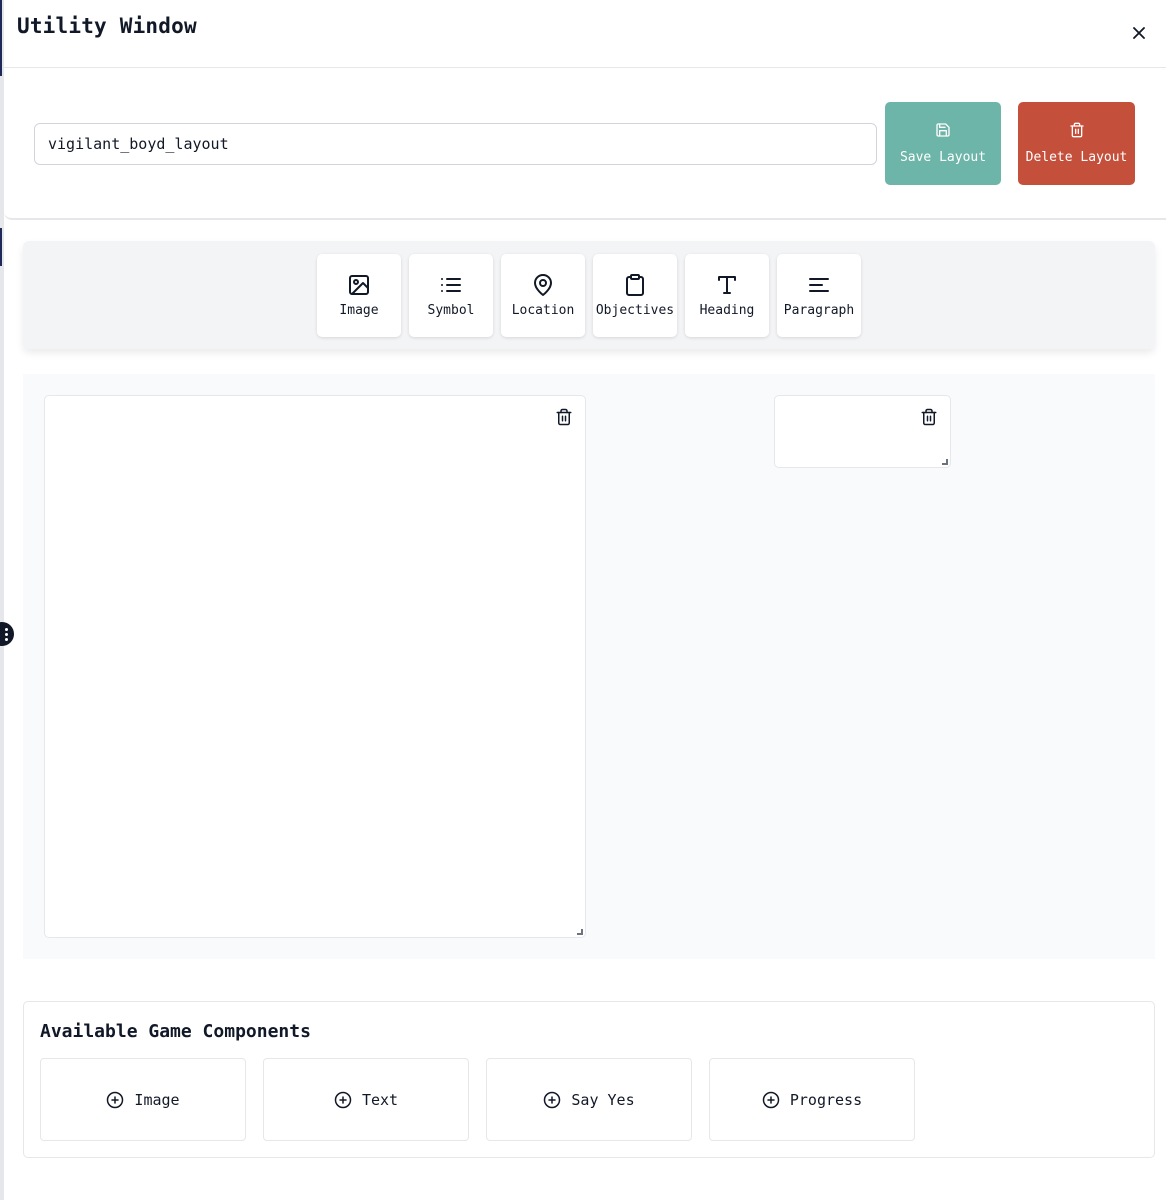 This screenshot has width=1166, height=1200. Describe the element at coordinates (451, 285) in the screenshot. I see `list-icon` at that location.